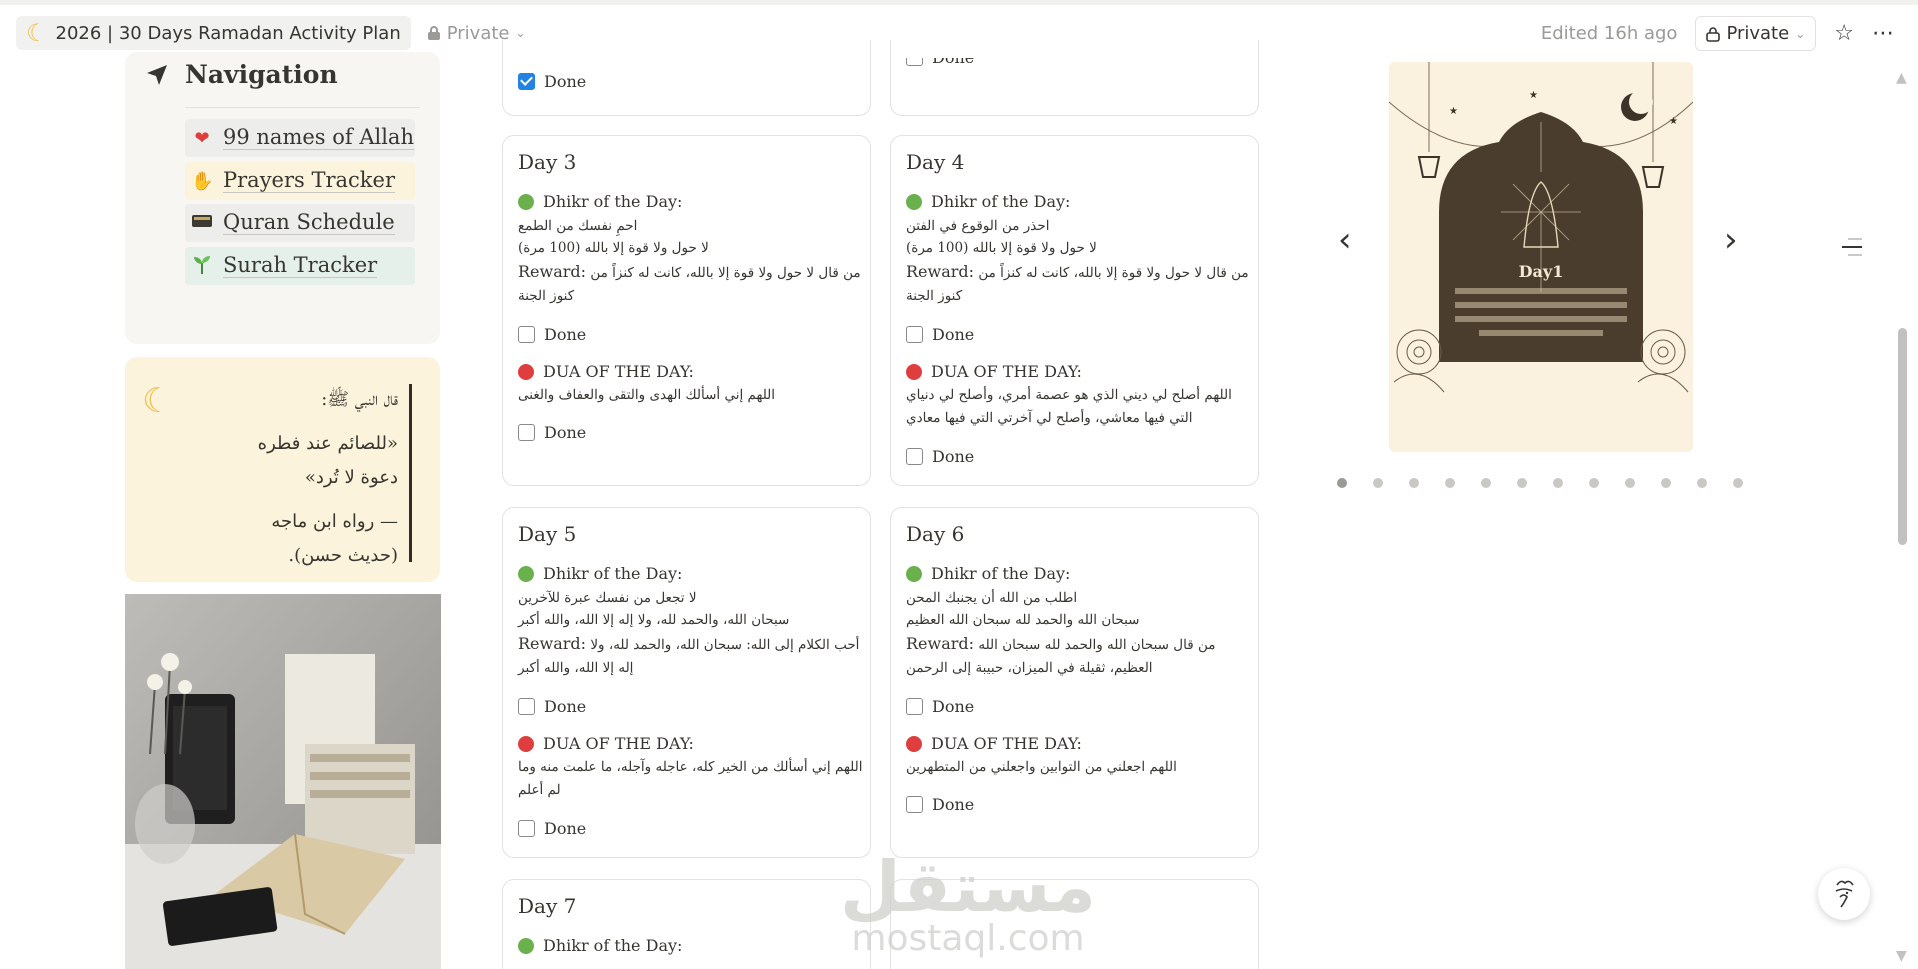  What do you see at coordinates (1713, 34) in the screenshot?
I see `lock-icon` at bounding box center [1713, 34].